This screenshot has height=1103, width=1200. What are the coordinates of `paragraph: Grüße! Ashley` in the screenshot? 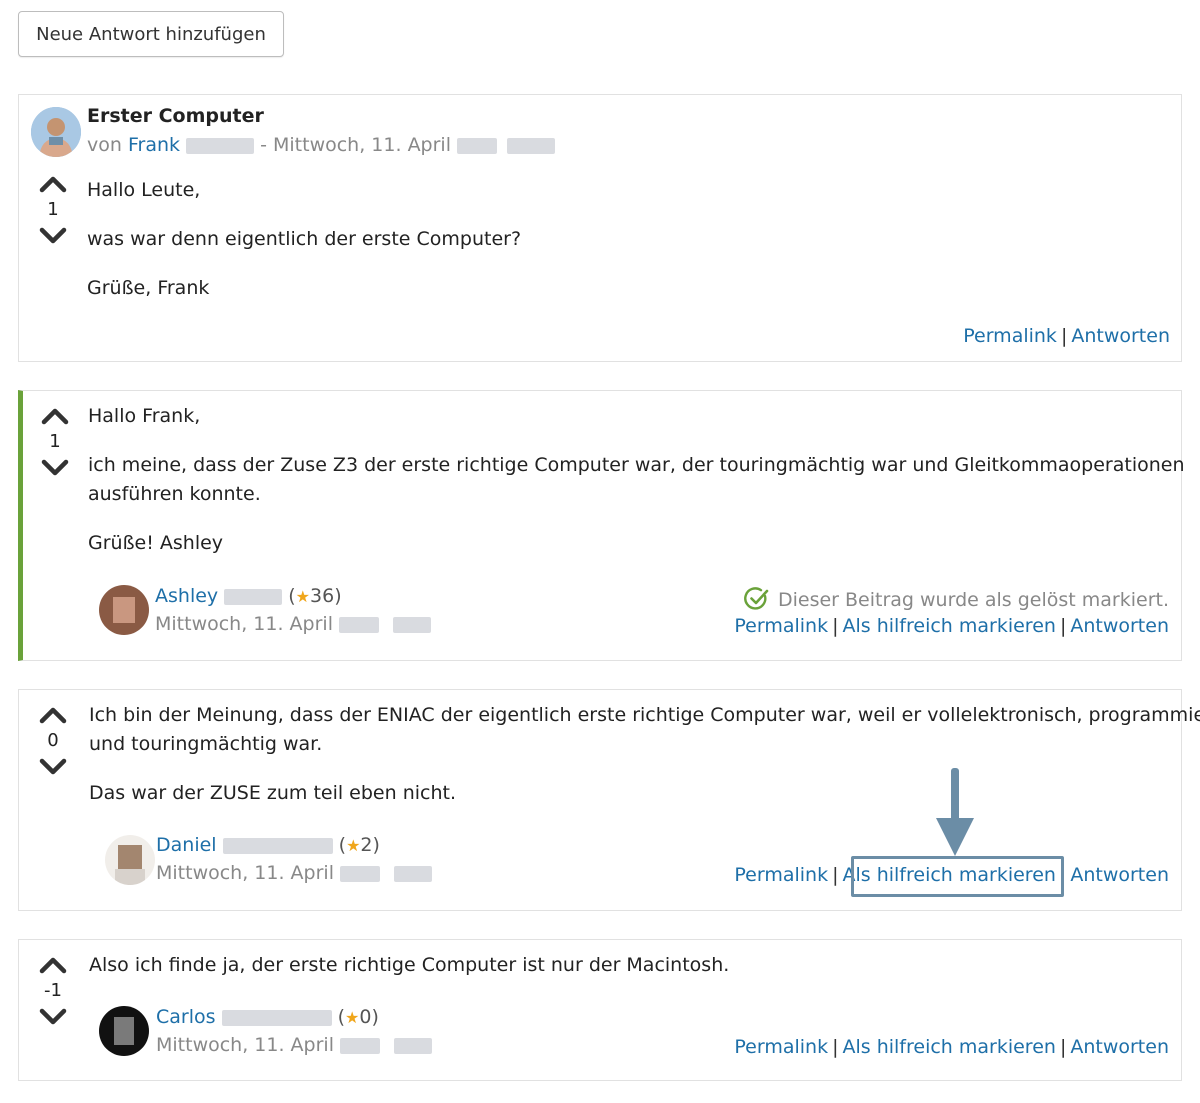 It's located at (156, 543).